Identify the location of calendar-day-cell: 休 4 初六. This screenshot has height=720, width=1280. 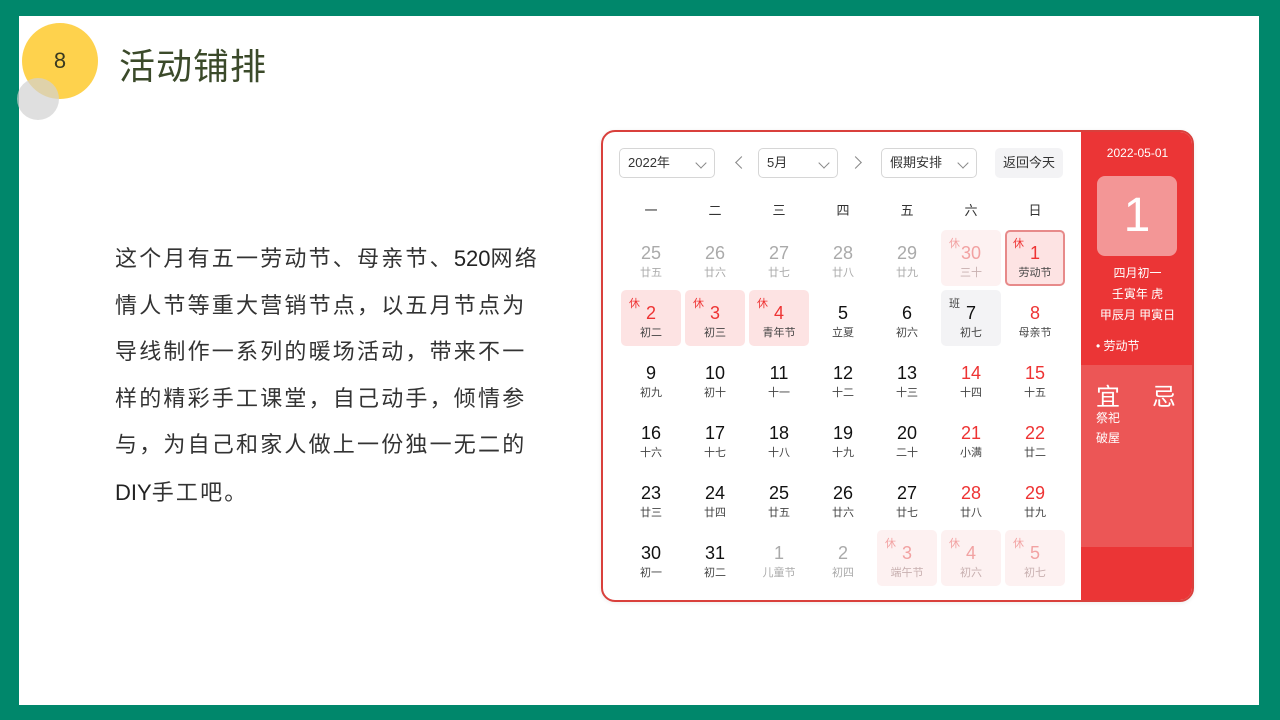
(971, 558).